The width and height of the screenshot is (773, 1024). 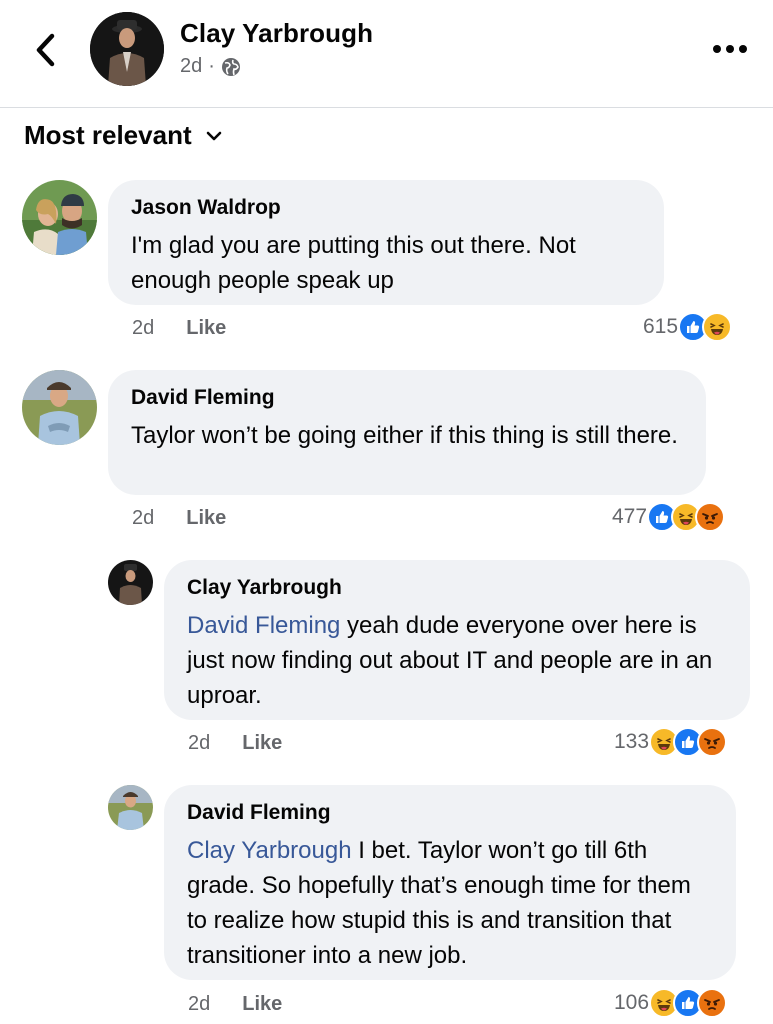 What do you see at coordinates (213, 135) in the screenshot?
I see `chevron-down-icon` at bounding box center [213, 135].